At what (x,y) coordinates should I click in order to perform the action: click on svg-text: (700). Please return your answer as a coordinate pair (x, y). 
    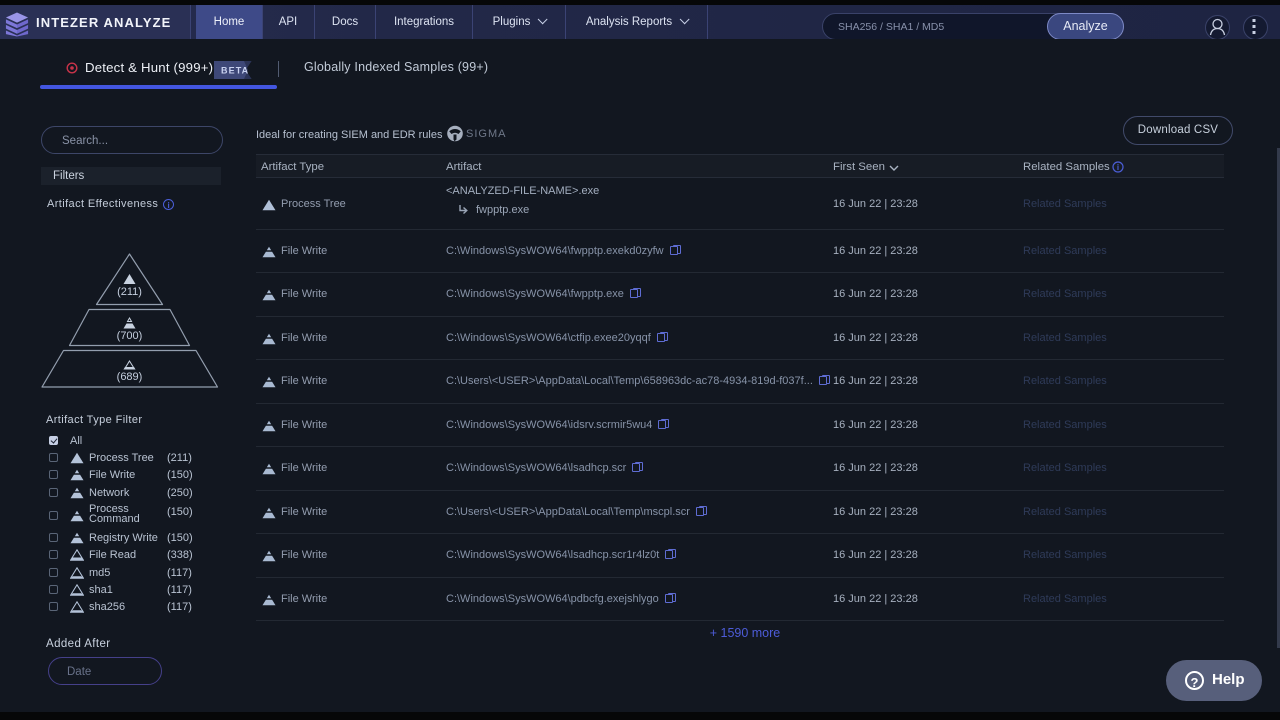
    Looking at the image, I should click on (130, 336).